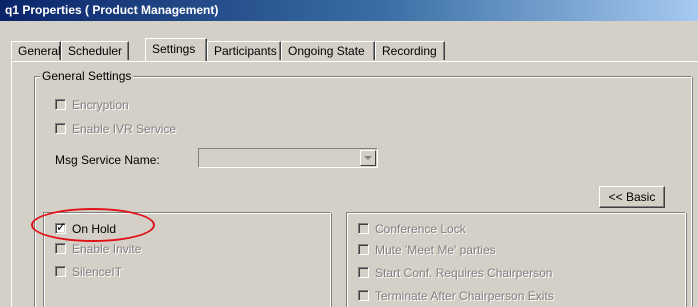 The width and height of the screenshot is (698, 307). I want to click on encryption-option: Encryption, so click(92, 105).